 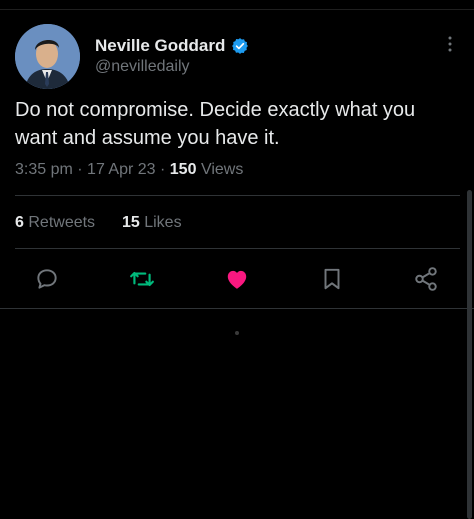 I want to click on likes-link: 15 Likes, so click(x=152, y=222).